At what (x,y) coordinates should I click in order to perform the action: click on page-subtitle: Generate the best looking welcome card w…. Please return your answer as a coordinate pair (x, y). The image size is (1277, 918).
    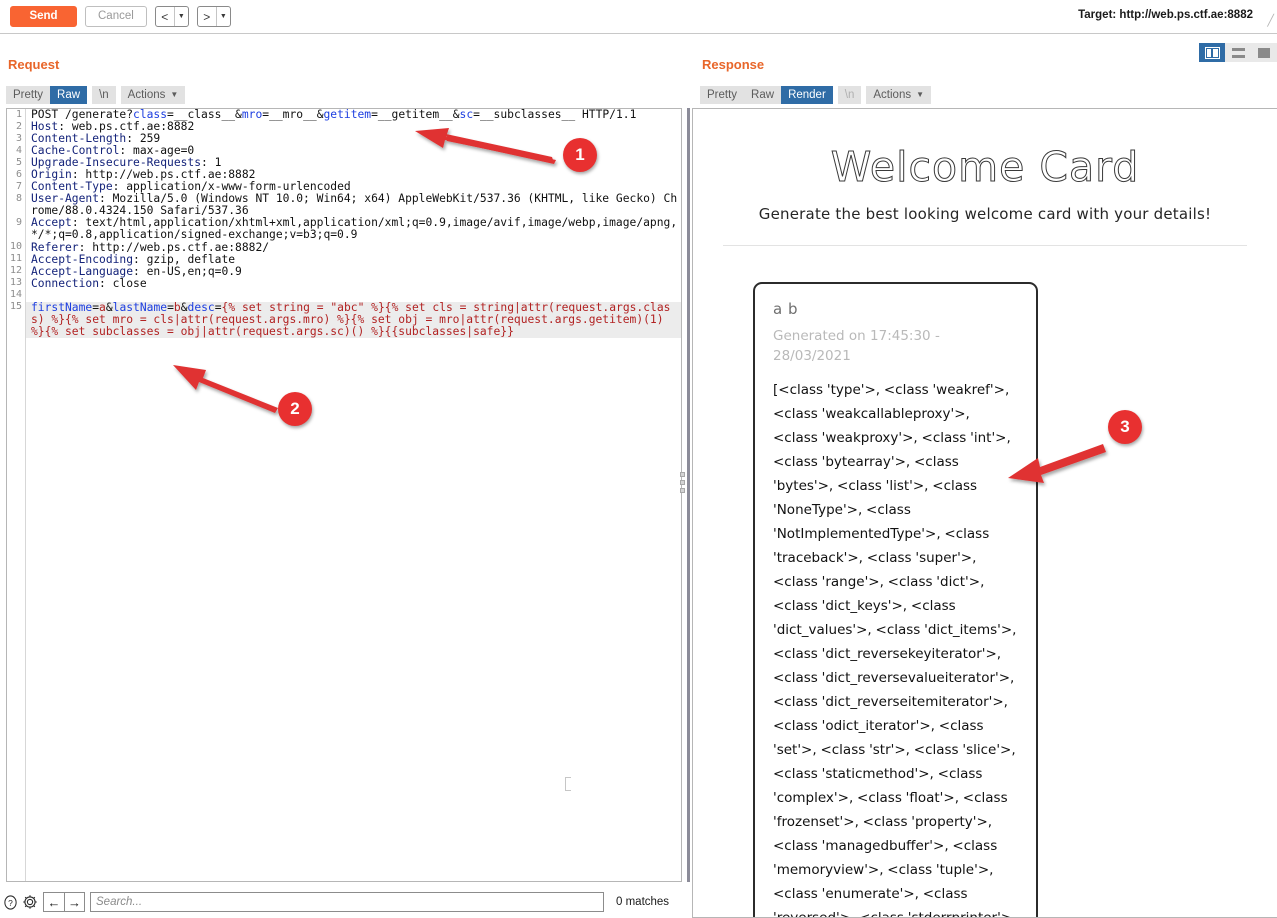
    Looking at the image, I should click on (985, 214).